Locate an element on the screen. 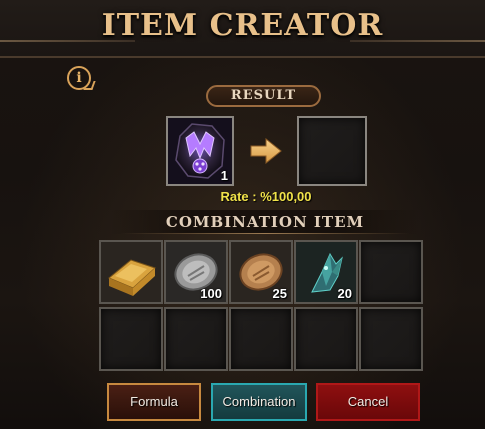 Image resolution: width=485 pixels, height=429 pixels. window-title: ITEM CREATOR is located at coordinates (242, 25).